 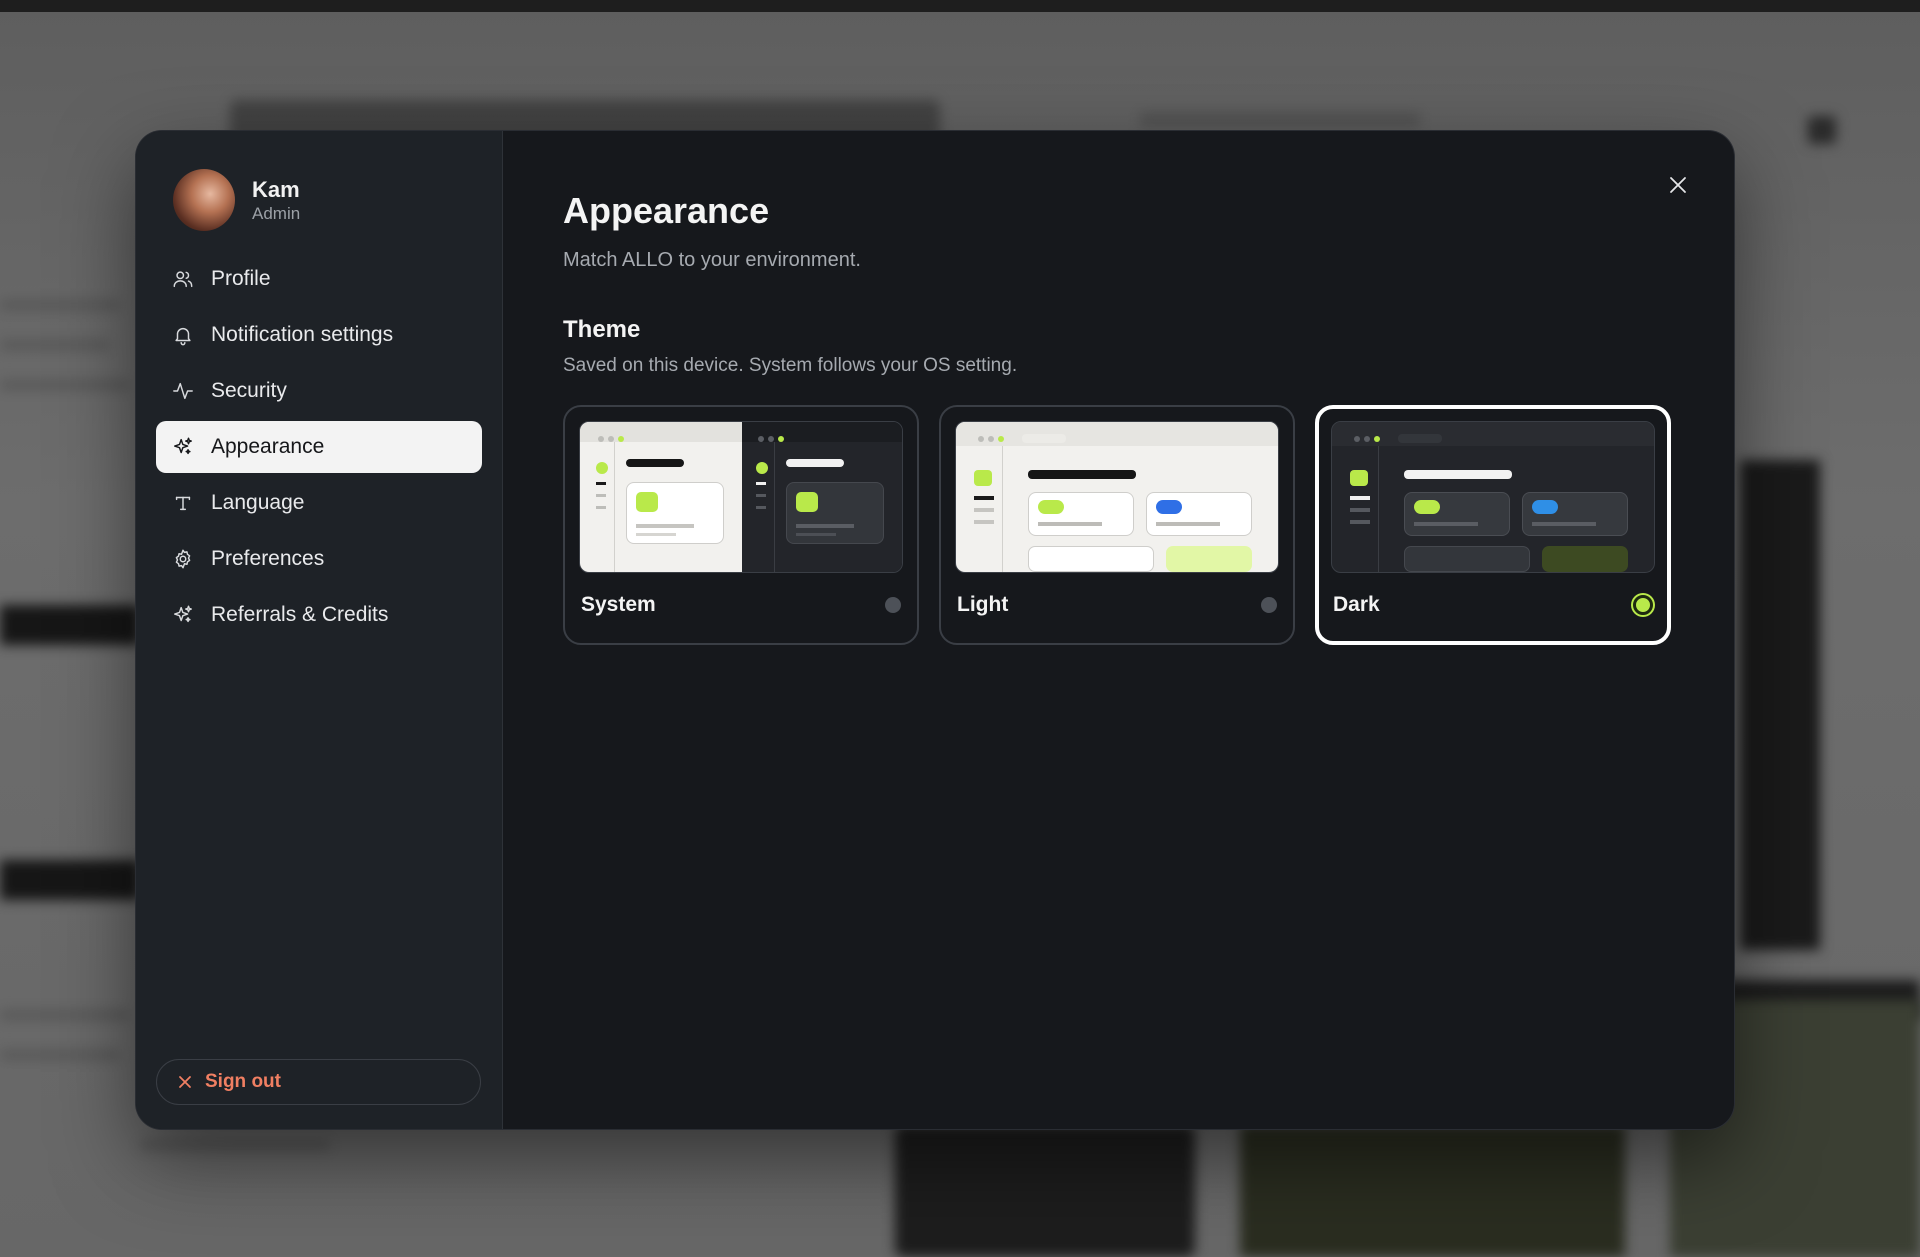 I want to click on sidebar-item-preferences: Preferences, so click(x=319, y=559).